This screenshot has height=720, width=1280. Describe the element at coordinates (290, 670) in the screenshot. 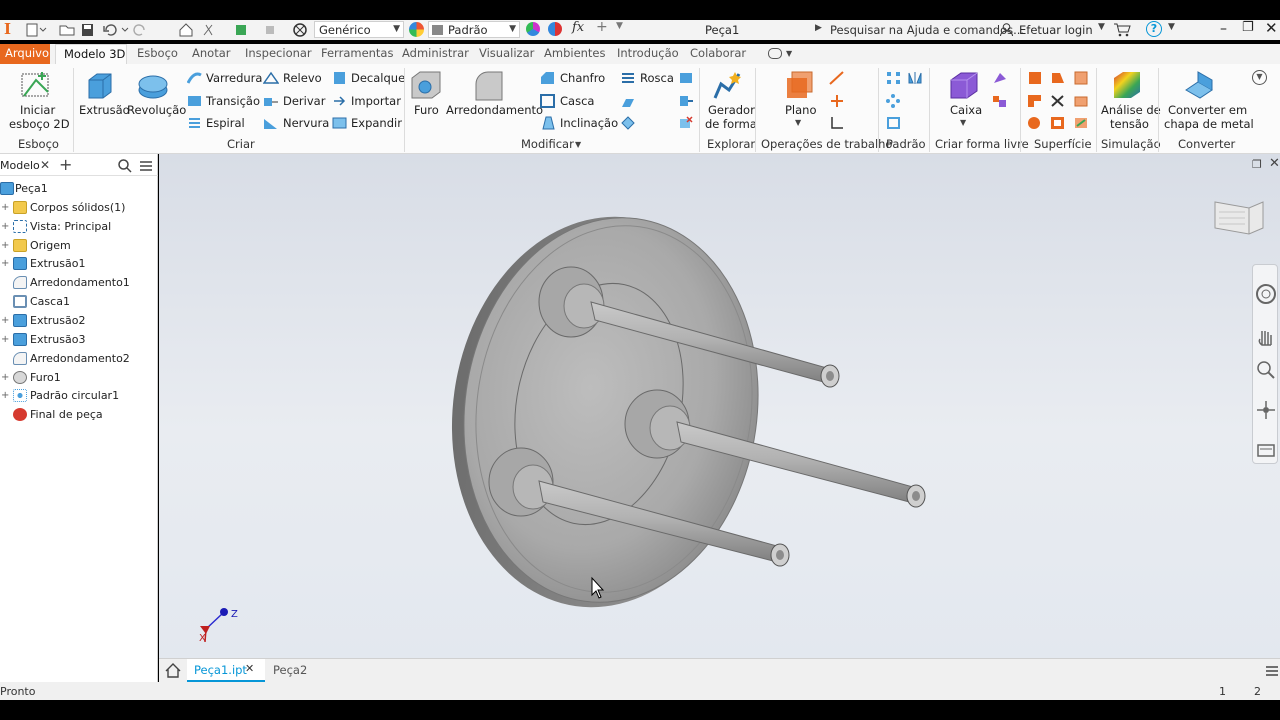

I see `doc-tab-peca2: Peça2` at that location.